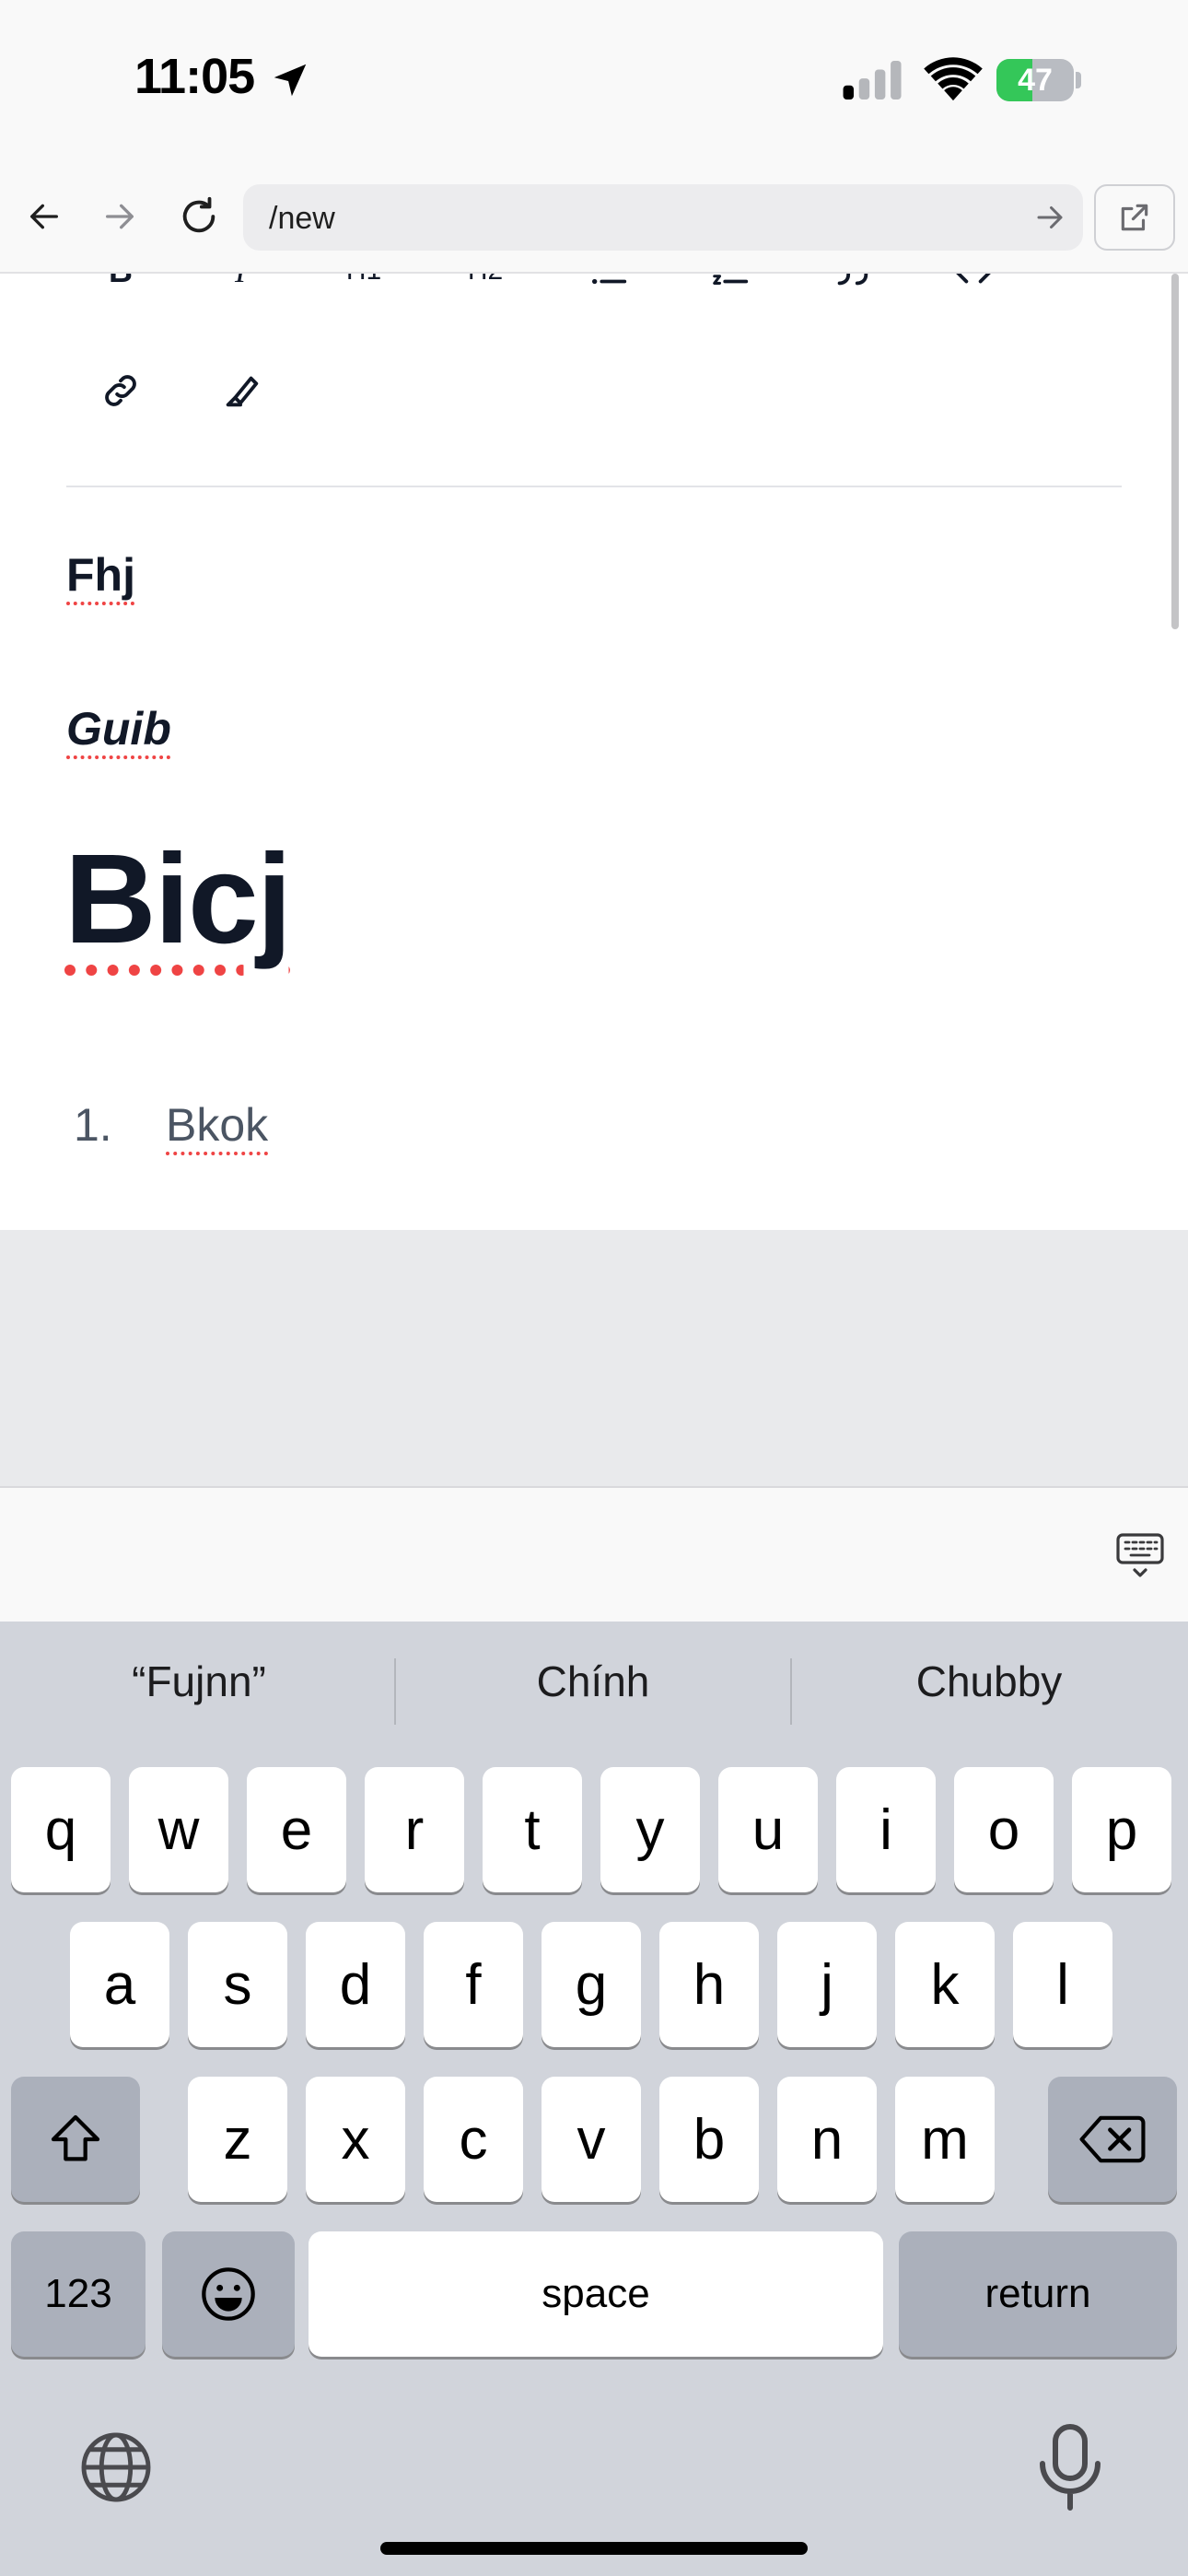 This screenshot has width=1188, height=2576. What do you see at coordinates (650, 1829) in the screenshot?
I see `key-y: y` at bounding box center [650, 1829].